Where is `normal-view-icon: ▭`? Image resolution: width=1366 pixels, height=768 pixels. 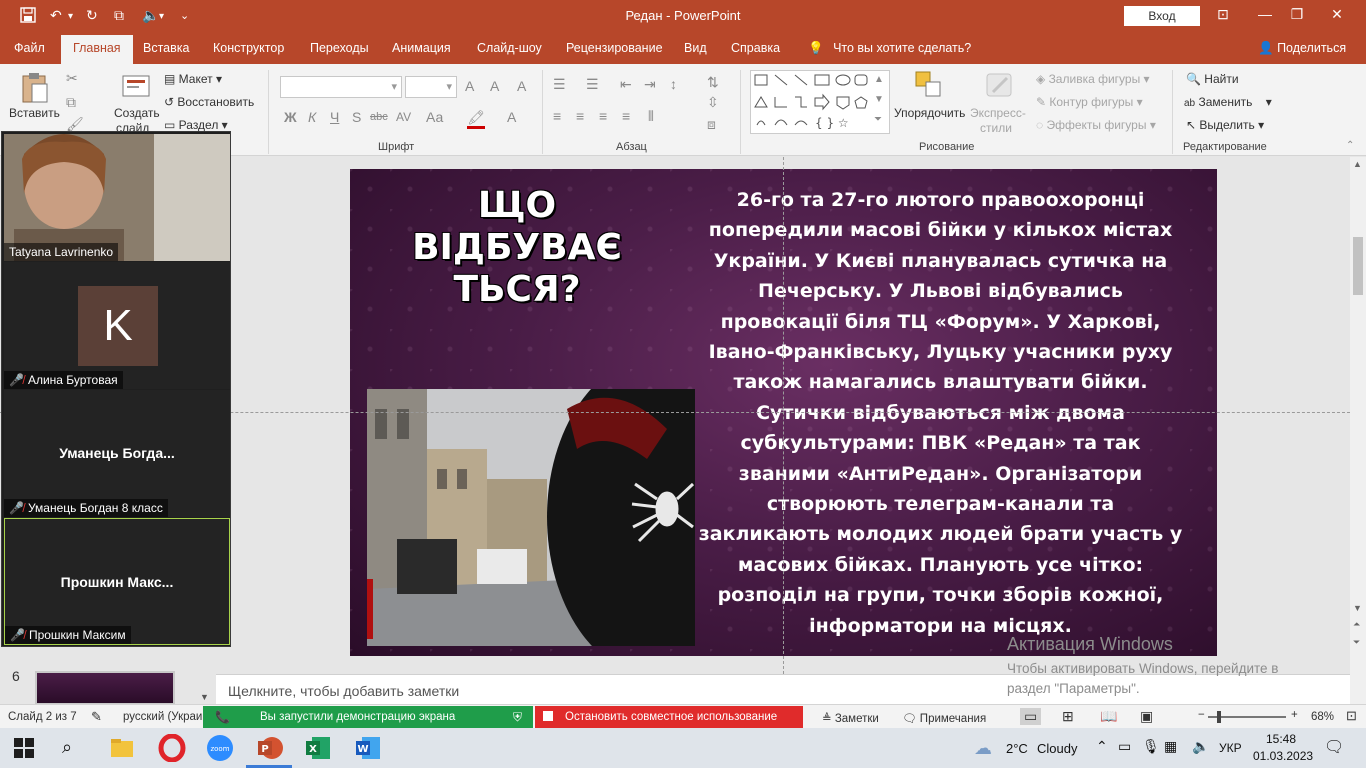 normal-view-icon: ▭ is located at coordinates (1031, 716).